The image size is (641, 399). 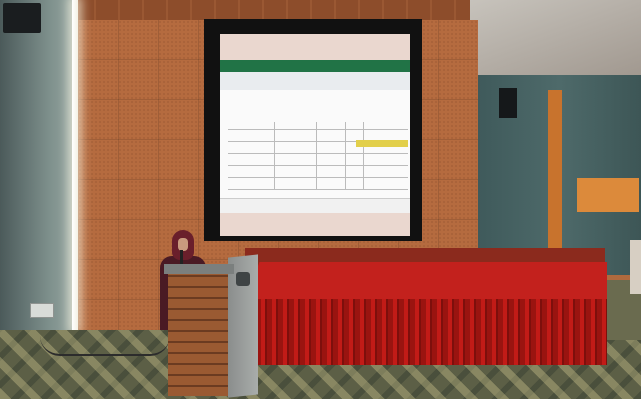 I want to click on podium, so click(x=211, y=326).